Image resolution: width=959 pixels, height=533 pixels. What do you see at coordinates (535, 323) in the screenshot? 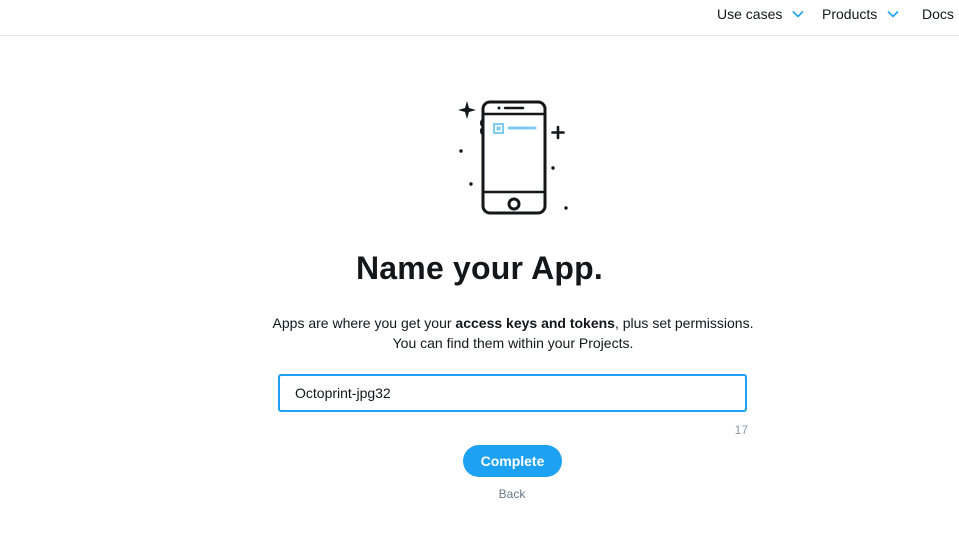
I see `description-bold-text: access keys and tokens` at bounding box center [535, 323].